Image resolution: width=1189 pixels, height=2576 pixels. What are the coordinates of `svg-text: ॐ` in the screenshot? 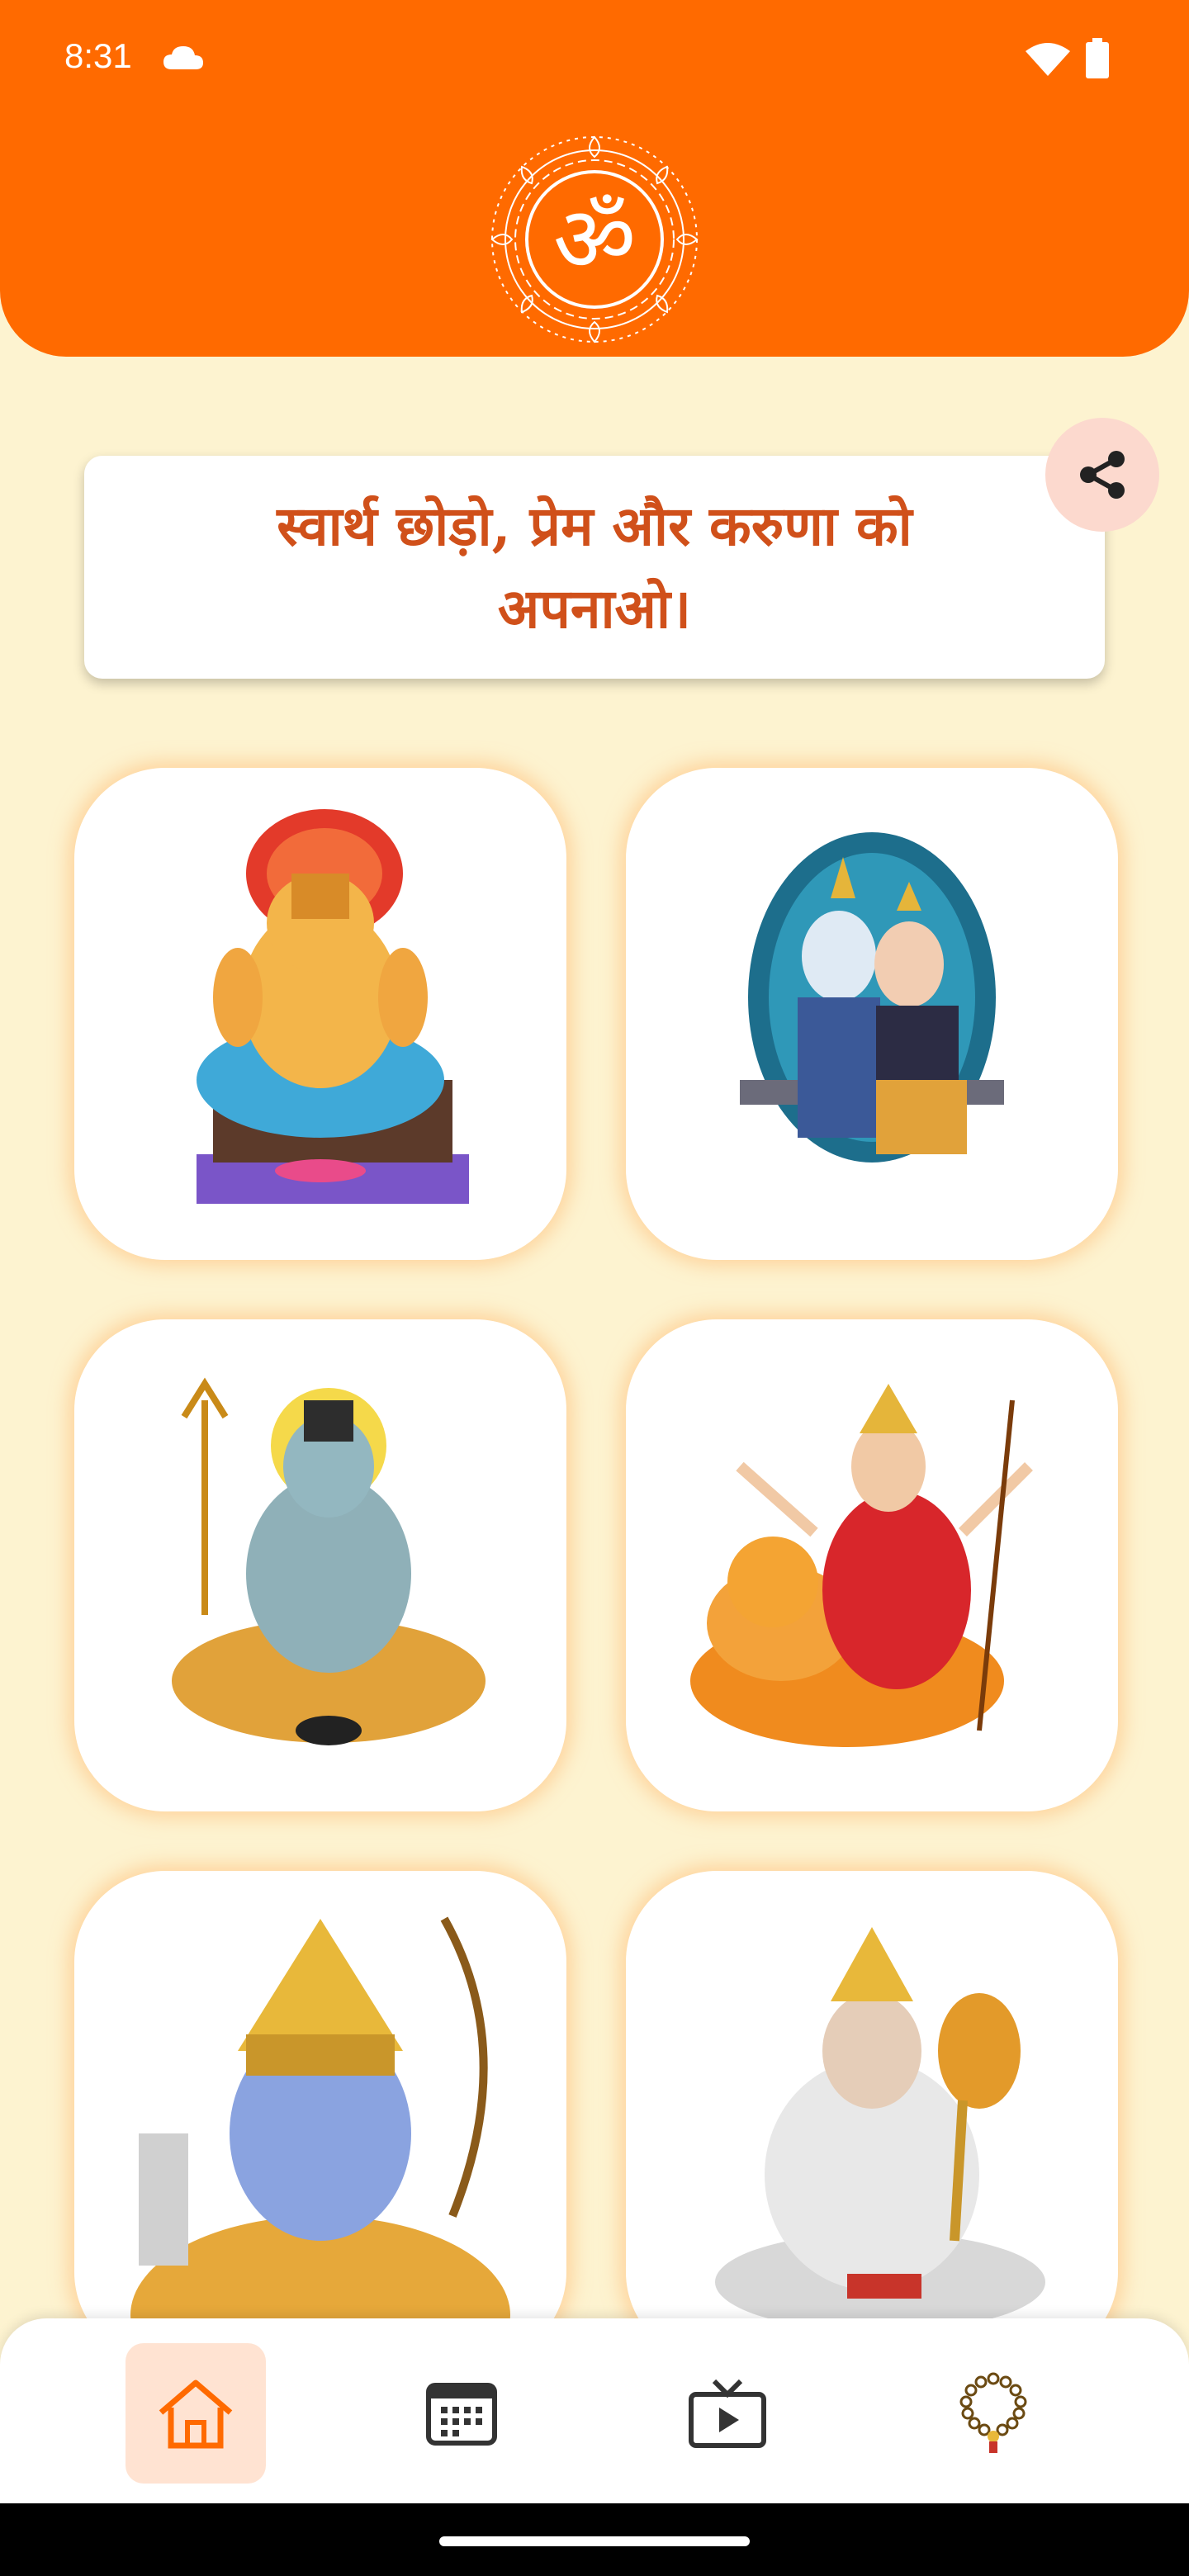 It's located at (594, 239).